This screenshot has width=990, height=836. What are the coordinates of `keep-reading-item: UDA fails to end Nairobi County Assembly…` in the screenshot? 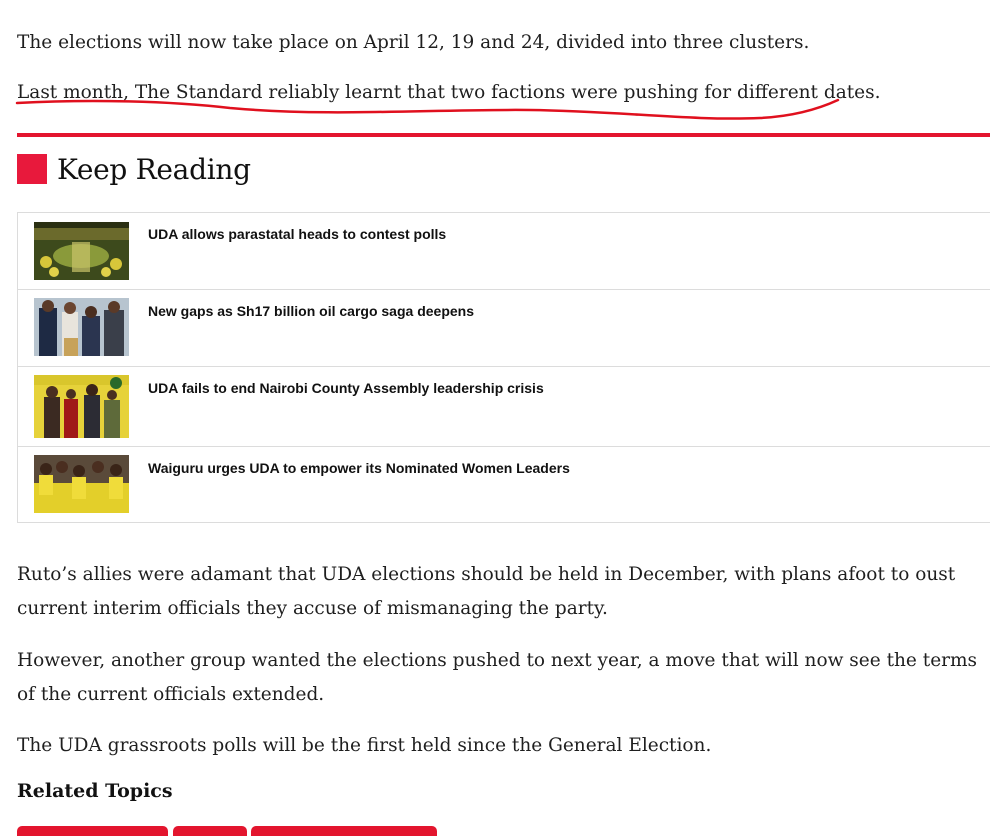 It's located at (504, 407).